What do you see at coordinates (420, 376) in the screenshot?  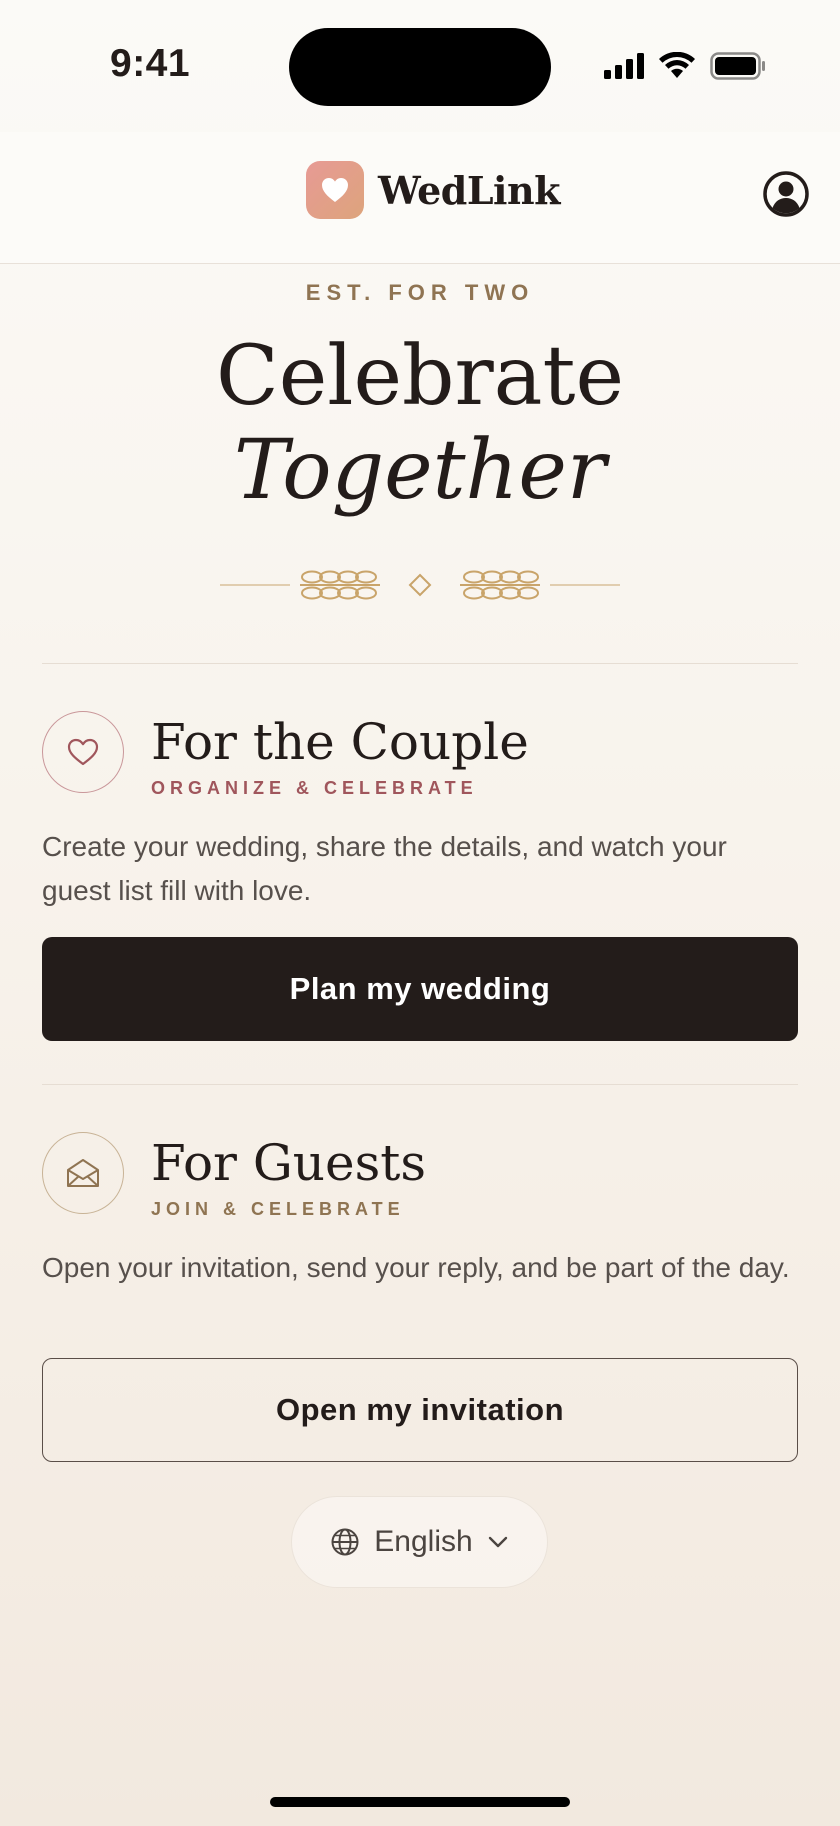 I see `hero-title: Celebrate` at bounding box center [420, 376].